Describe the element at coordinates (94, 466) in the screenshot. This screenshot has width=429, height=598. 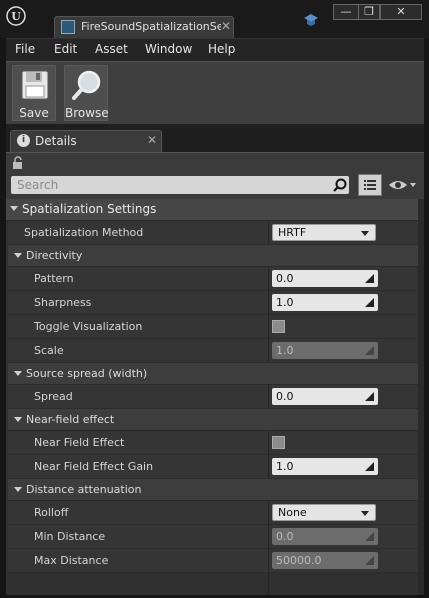
I see `label-near-field-gain: Near Field Effect Gain` at that location.